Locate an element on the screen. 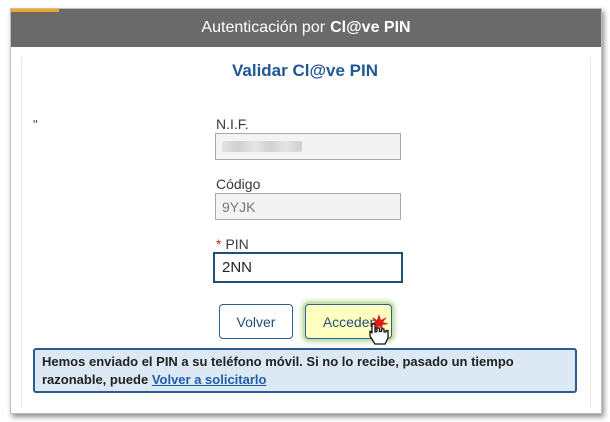 The image size is (610, 422). nif-redacted-value is located at coordinates (262, 146).